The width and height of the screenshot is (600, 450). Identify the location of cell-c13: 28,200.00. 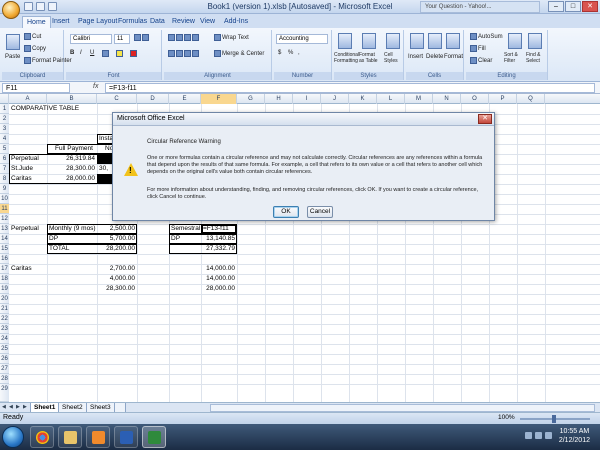
(117, 249).